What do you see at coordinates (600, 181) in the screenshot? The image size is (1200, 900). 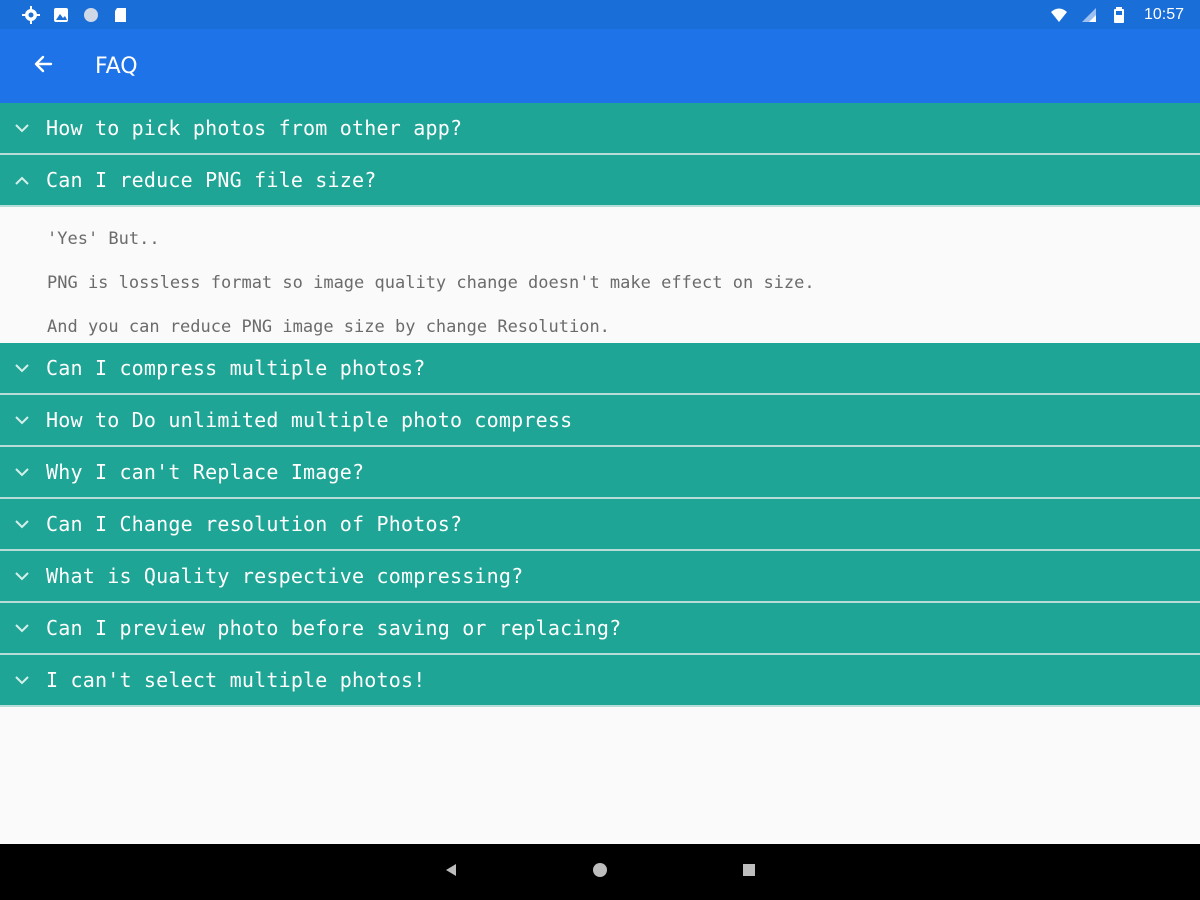 I see `faq-item-header: Can I reduce PNG file size?` at bounding box center [600, 181].